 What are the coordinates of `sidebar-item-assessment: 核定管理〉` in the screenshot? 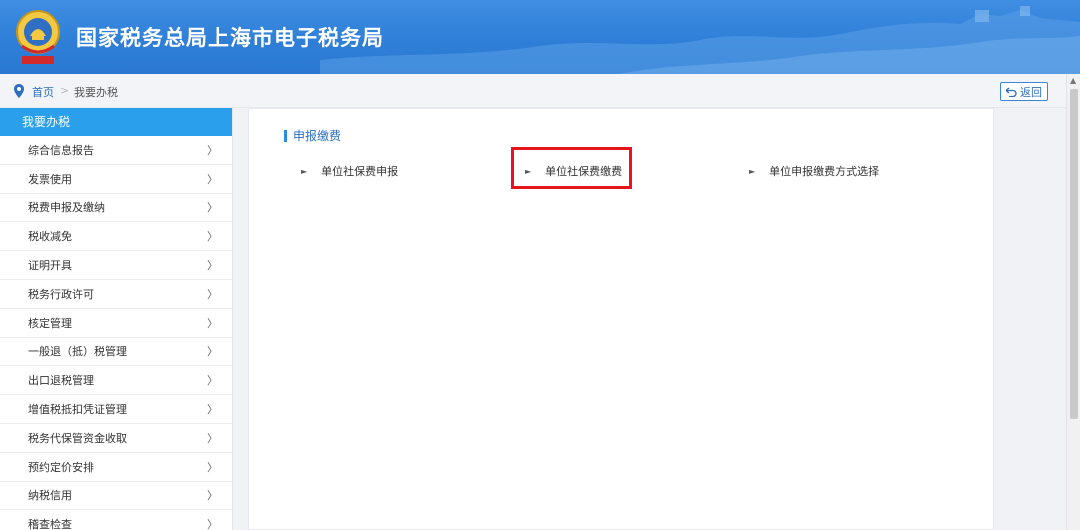 It's located at (116, 323).